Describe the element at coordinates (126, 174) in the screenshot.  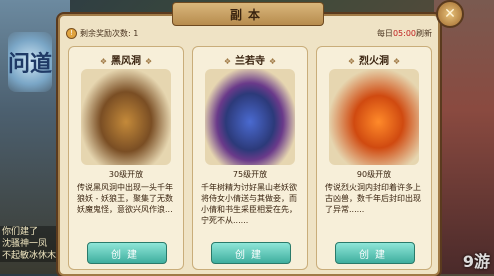
I see `dungeon-level: 30级开放` at that location.